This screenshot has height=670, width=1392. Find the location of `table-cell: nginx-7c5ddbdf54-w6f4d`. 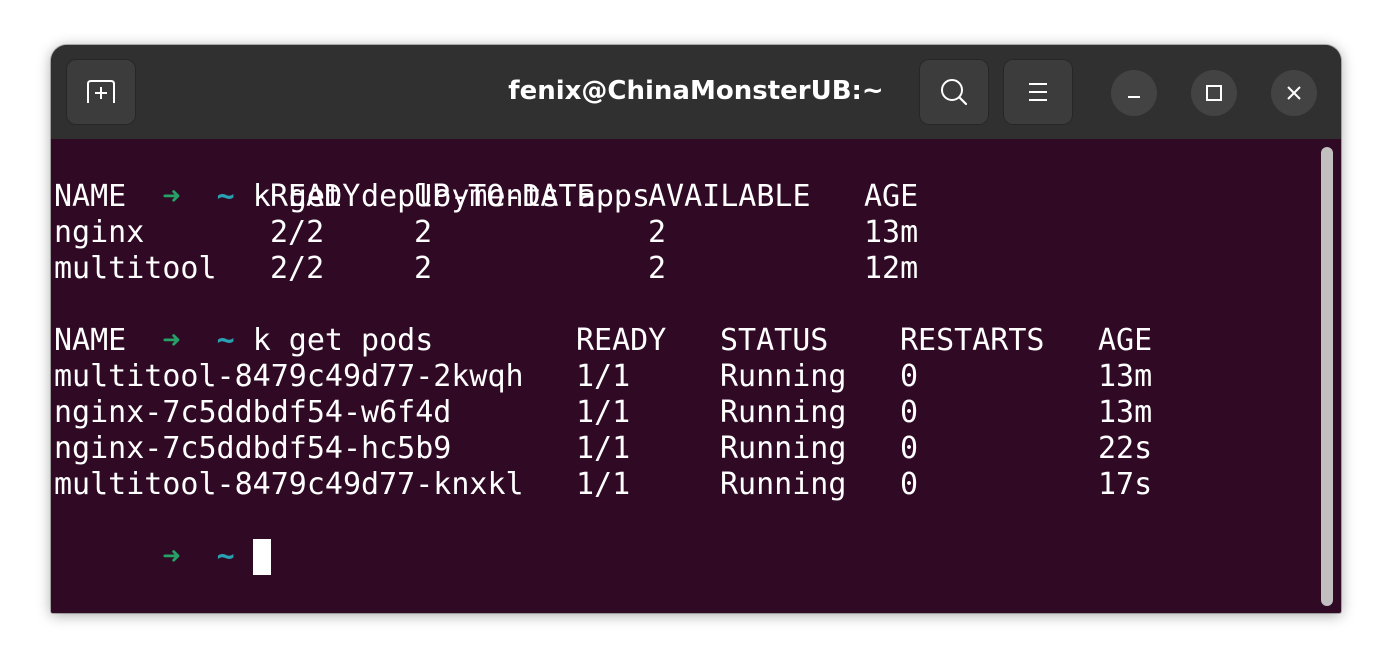

table-cell: nginx-7c5ddbdf54-w6f4d is located at coordinates (253, 412).